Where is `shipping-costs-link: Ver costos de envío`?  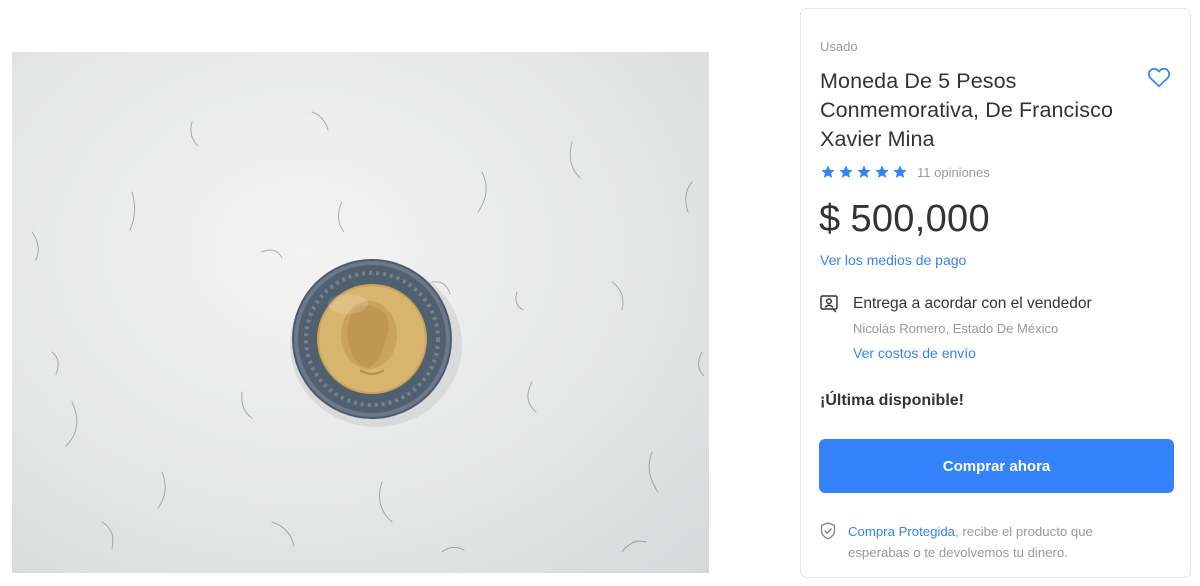
shipping-costs-link: Ver costos de envío is located at coordinates (914, 353).